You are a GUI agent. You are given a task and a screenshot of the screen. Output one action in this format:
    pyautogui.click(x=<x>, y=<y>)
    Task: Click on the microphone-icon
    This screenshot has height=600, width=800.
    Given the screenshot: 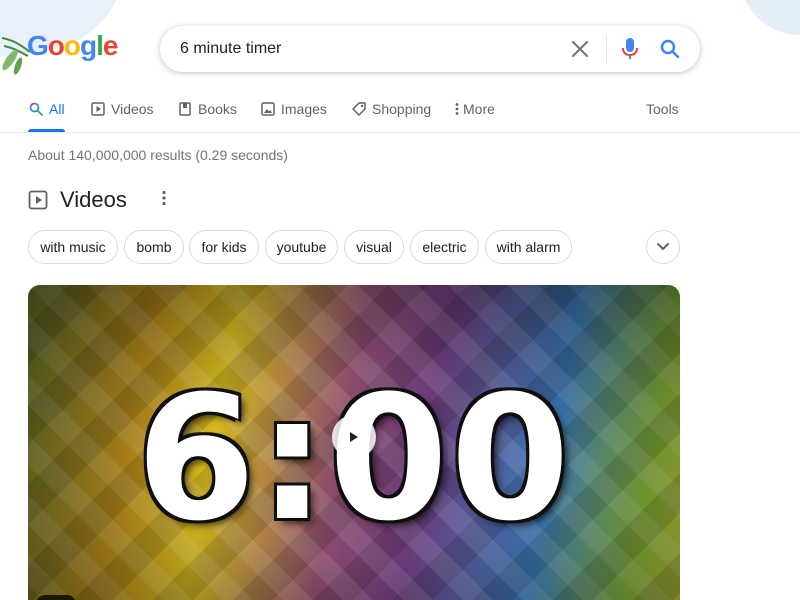 What is the action you would take?
    pyautogui.click(x=630, y=48)
    